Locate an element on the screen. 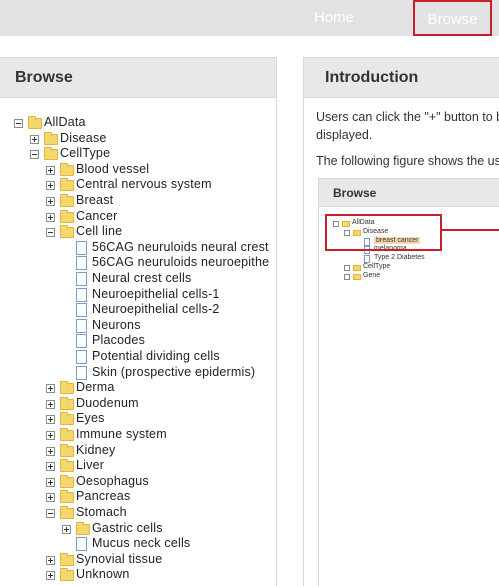 This screenshot has width=499, height=586. tree-node: Oesophagus is located at coordinates (135, 482).